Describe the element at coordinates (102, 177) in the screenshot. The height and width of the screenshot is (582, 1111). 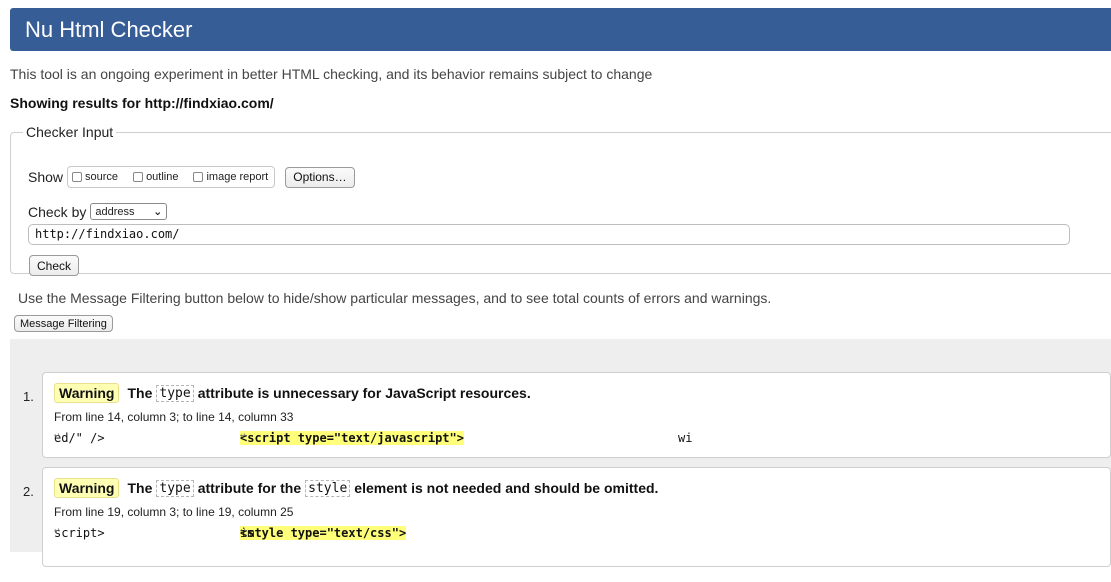
I see `source-option-label: source` at that location.